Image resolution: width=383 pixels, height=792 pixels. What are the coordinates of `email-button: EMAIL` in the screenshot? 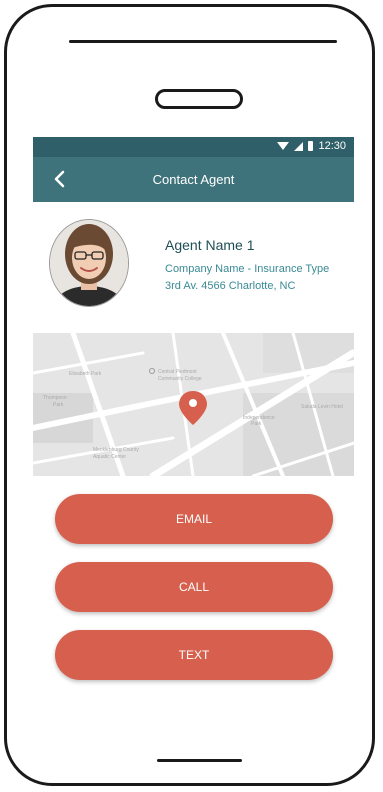 It's located at (194, 519).